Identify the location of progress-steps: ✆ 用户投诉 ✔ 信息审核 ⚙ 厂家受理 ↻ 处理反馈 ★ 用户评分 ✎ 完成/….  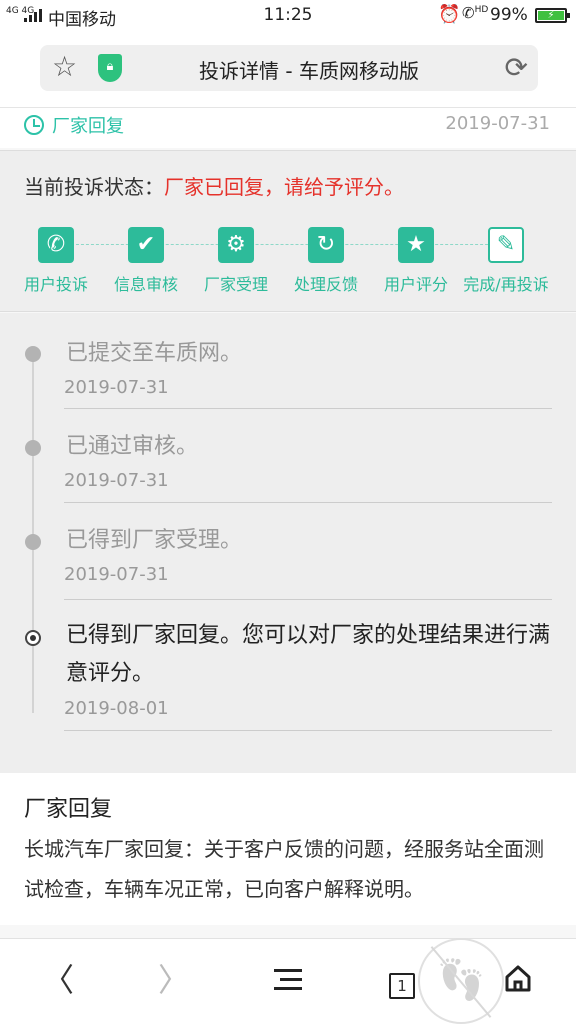
(288, 262).